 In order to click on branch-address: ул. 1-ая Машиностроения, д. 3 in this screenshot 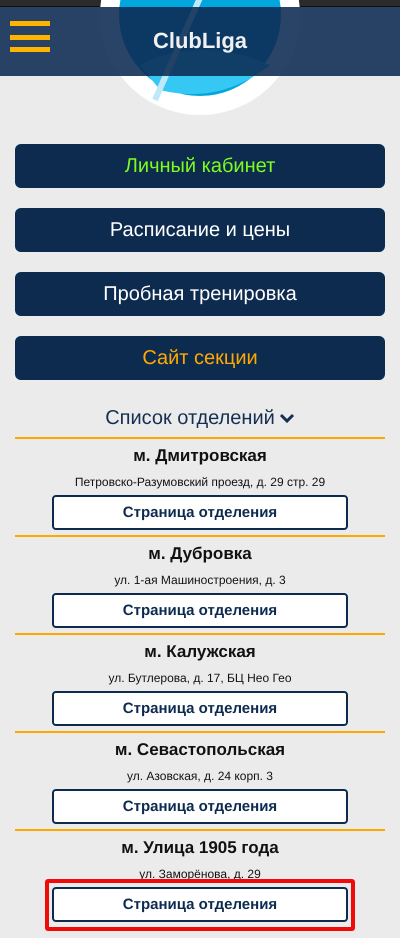, I will do `click(200, 580)`.